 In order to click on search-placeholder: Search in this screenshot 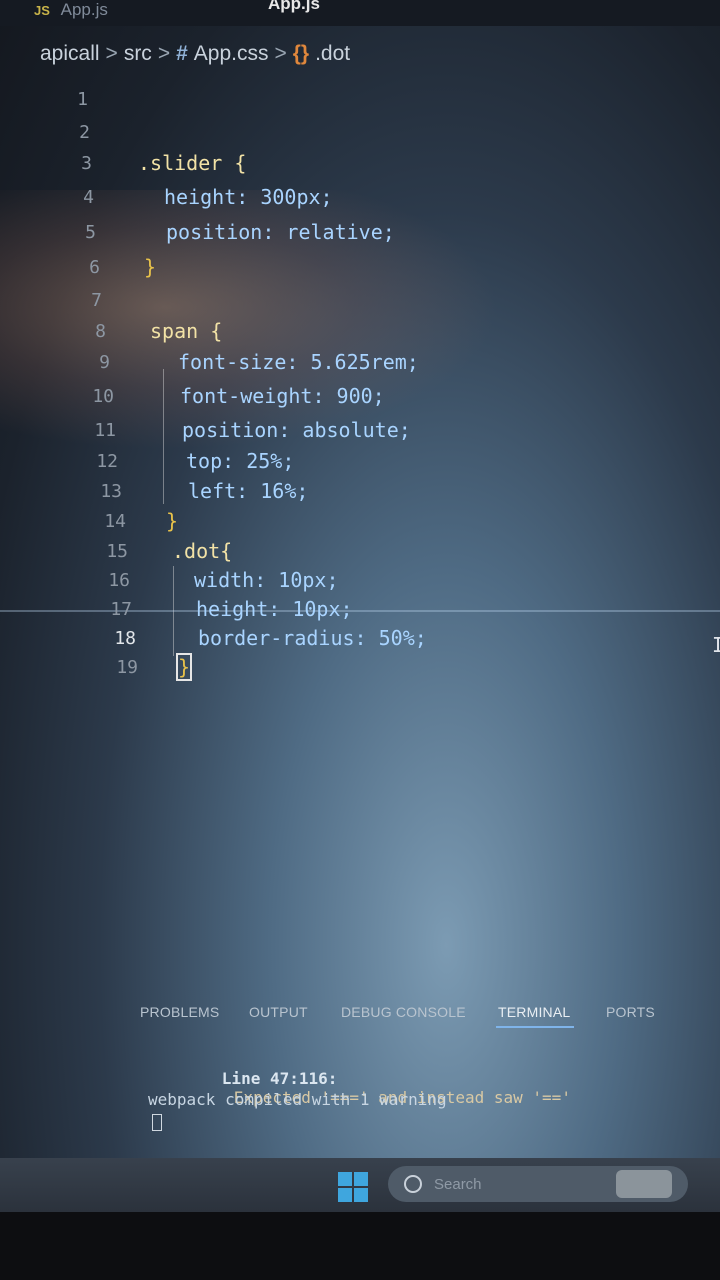, I will do `click(458, 1184)`.